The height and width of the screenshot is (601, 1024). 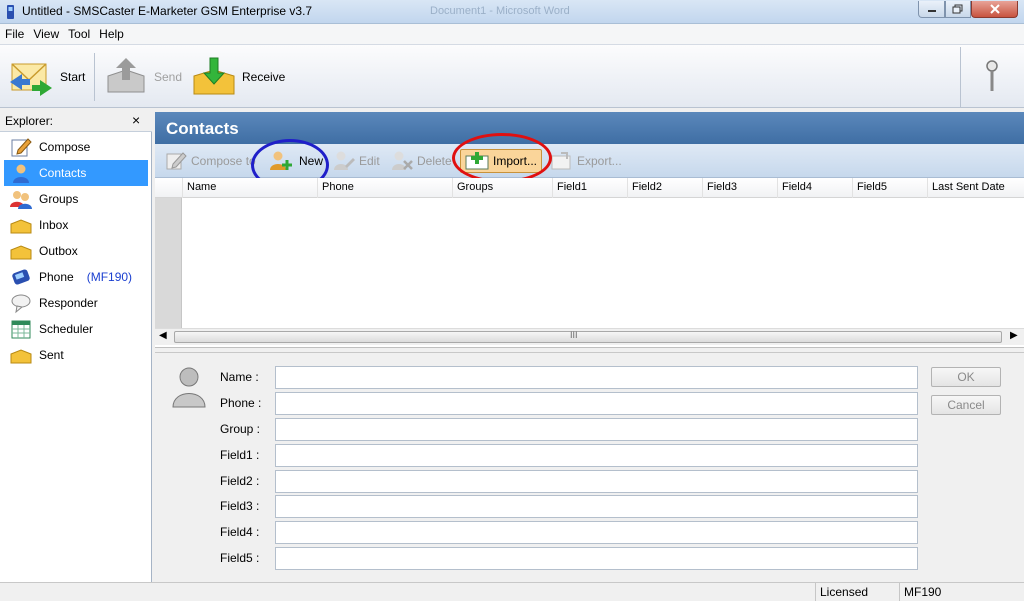 I want to click on close-button, so click(x=994, y=9).